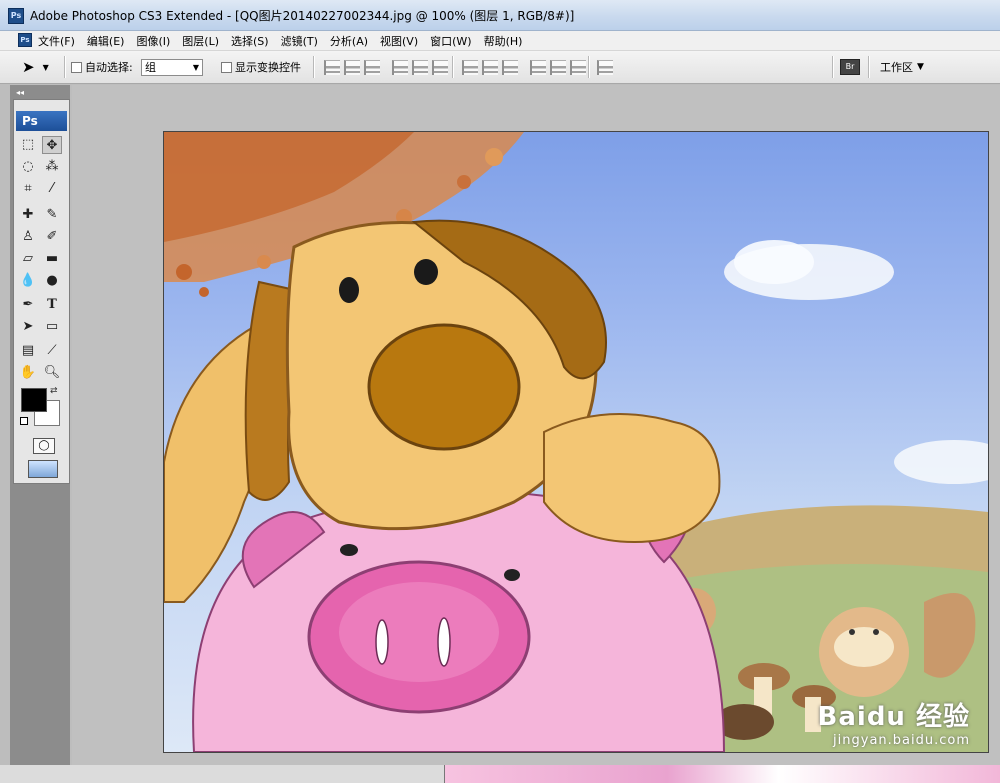  Describe the element at coordinates (52, 327) in the screenshot. I see `rectangle-tool-icon: ▭` at that location.